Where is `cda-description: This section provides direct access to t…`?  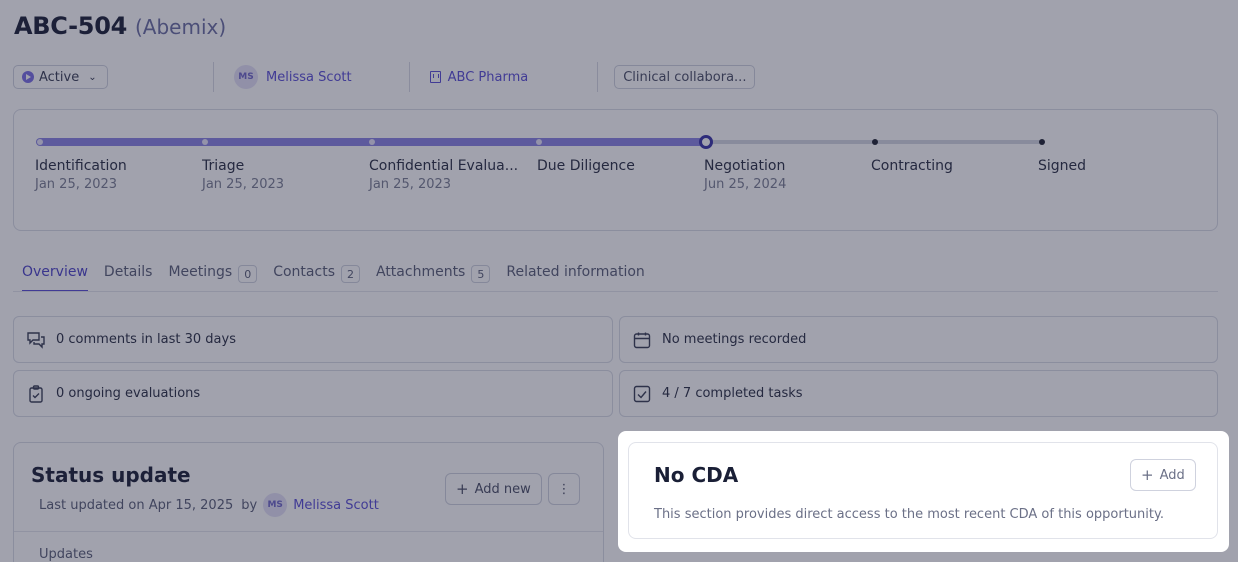 cda-description: This section provides direct access to t… is located at coordinates (909, 514).